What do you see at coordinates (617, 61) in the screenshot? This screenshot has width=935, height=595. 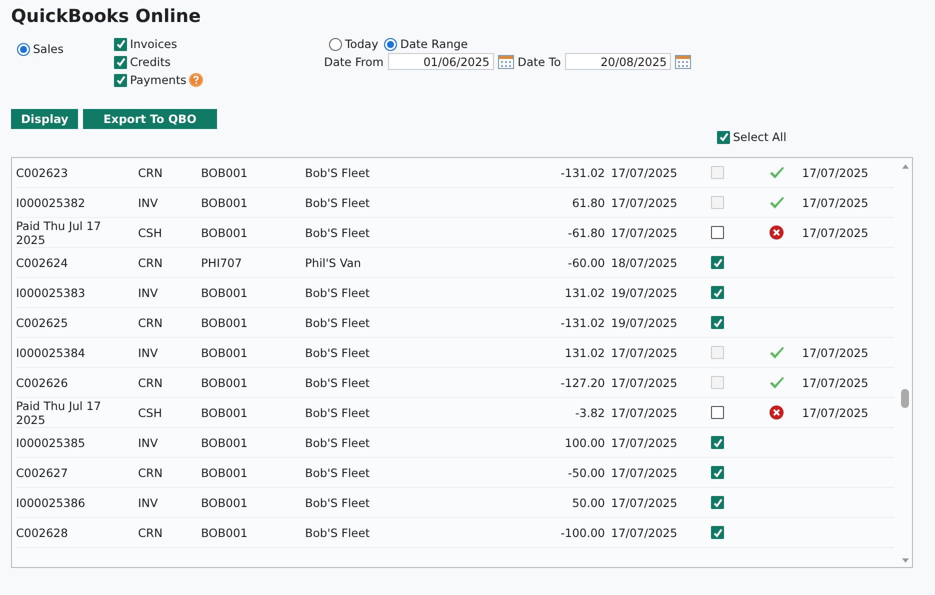 I see `date-field: 20/08/2025` at bounding box center [617, 61].